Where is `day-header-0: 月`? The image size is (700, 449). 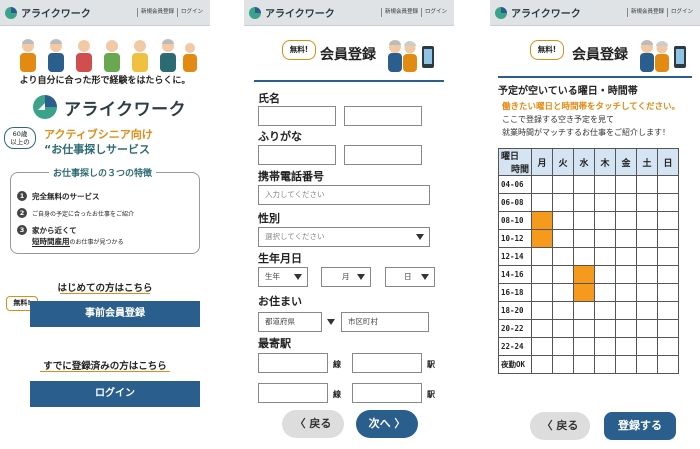 day-header-0: 月 is located at coordinates (542, 162).